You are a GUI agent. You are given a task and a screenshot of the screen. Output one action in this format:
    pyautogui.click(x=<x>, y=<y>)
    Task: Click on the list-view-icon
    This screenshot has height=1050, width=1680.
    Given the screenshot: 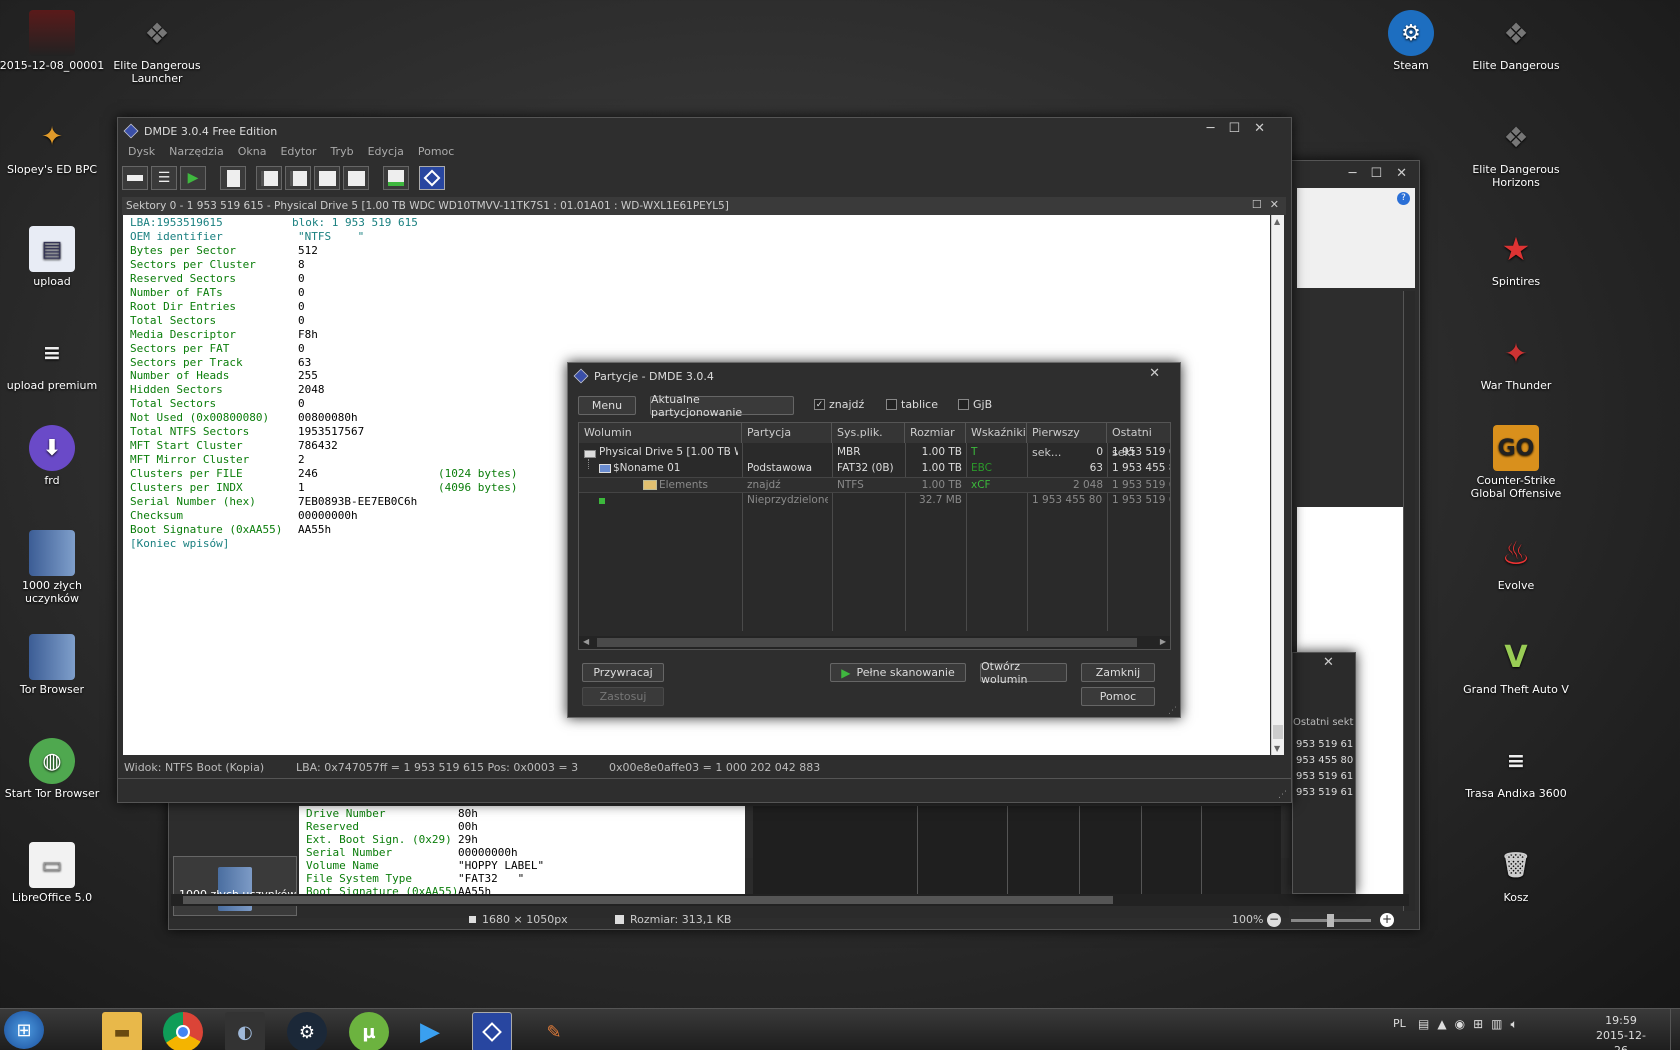 What is the action you would take?
    pyautogui.click(x=298, y=178)
    